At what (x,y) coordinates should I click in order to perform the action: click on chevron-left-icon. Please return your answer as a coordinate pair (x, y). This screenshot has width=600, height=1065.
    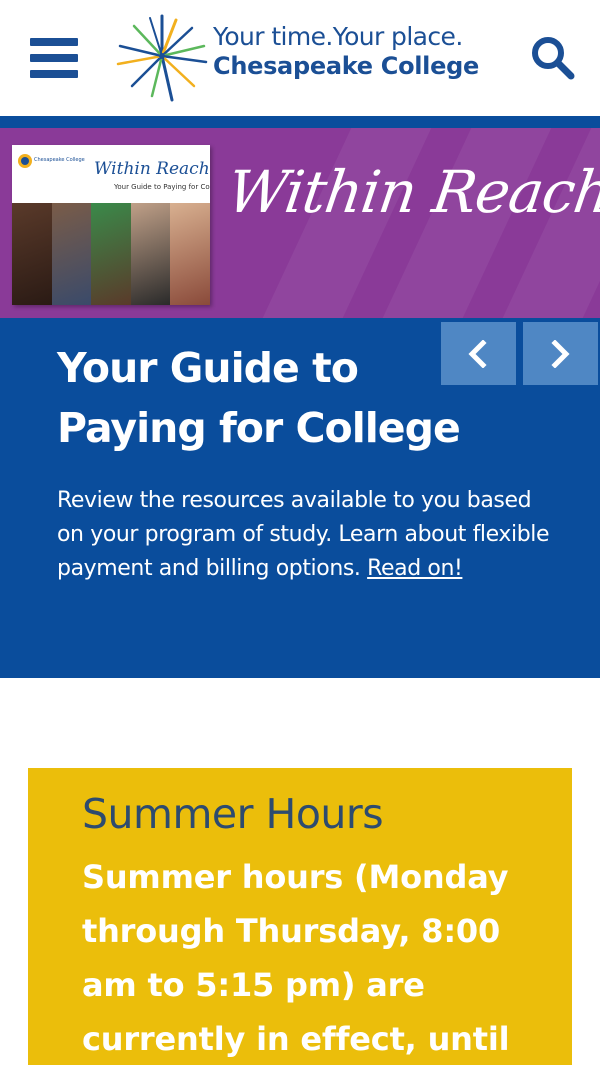
    Looking at the image, I should click on (477, 354).